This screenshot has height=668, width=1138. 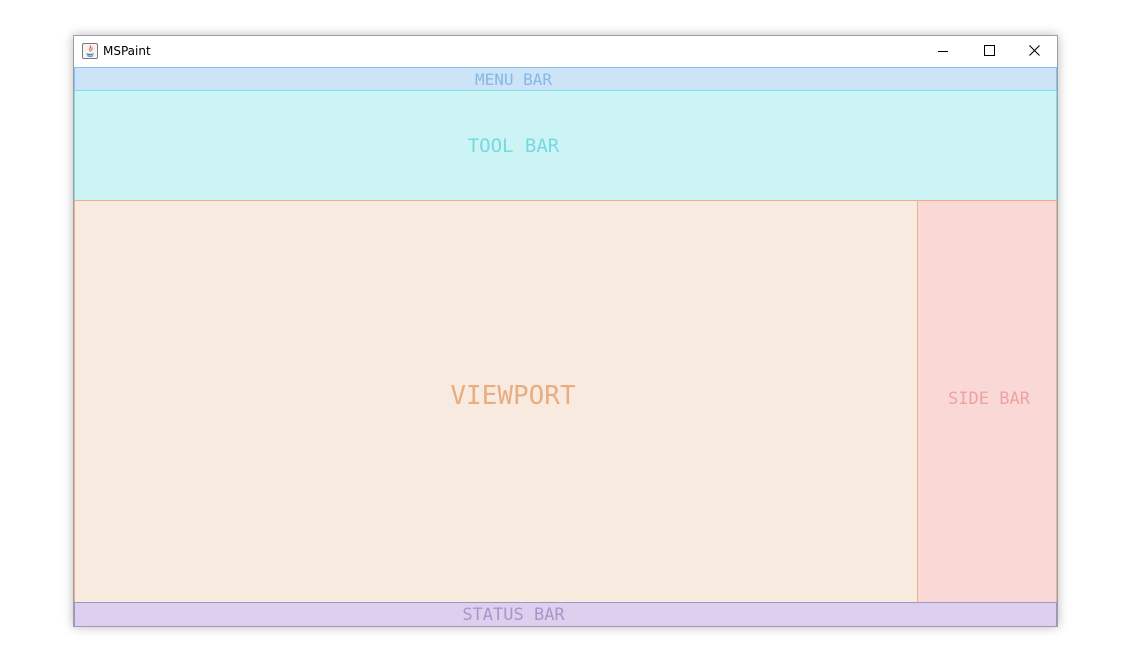 What do you see at coordinates (90, 51) in the screenshot?
I see `java-icon` at bounding box center [90, 51].